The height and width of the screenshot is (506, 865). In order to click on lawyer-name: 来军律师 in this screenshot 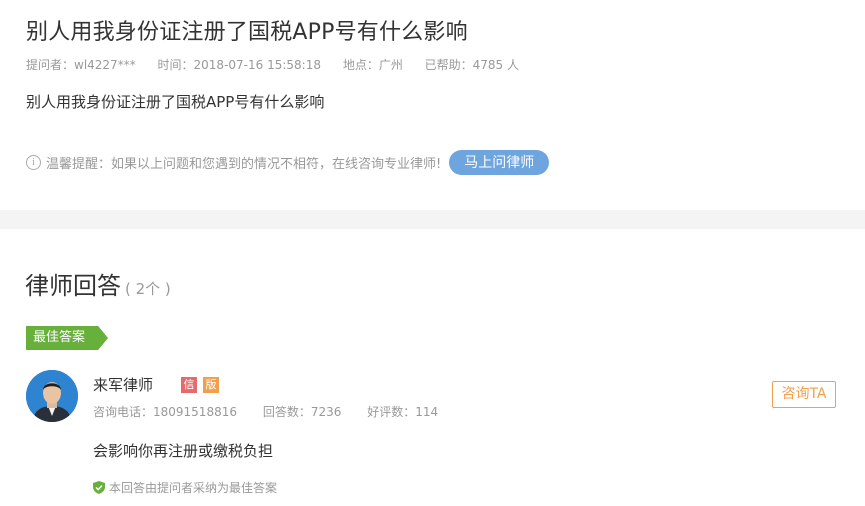, I will do `click(123, 384)`.